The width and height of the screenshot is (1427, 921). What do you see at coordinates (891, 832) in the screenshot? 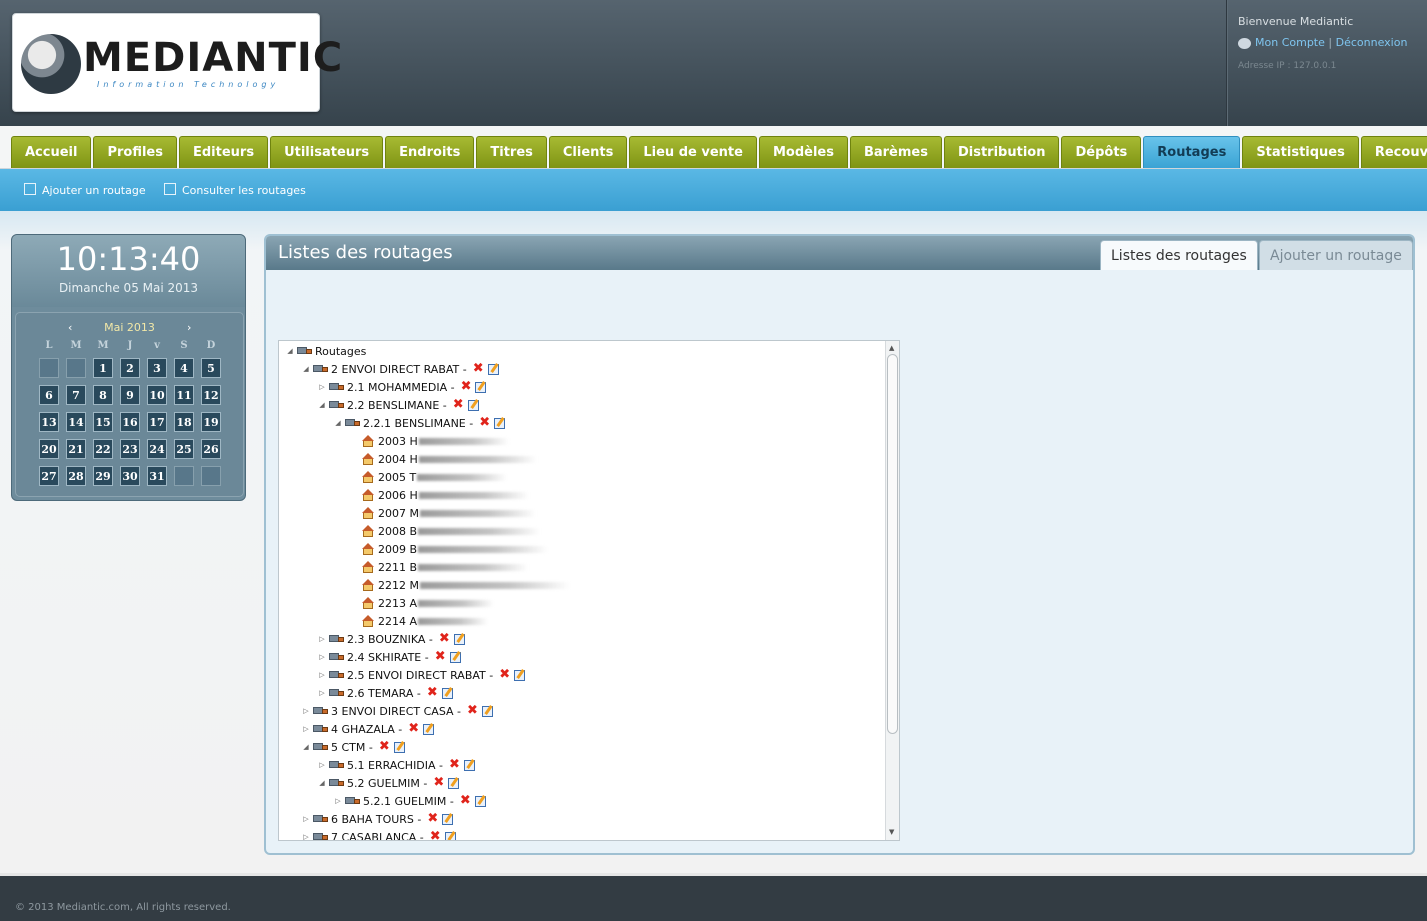
I see `scroll-down-arrow-icon: ▼` at bounding box center [891, 832].